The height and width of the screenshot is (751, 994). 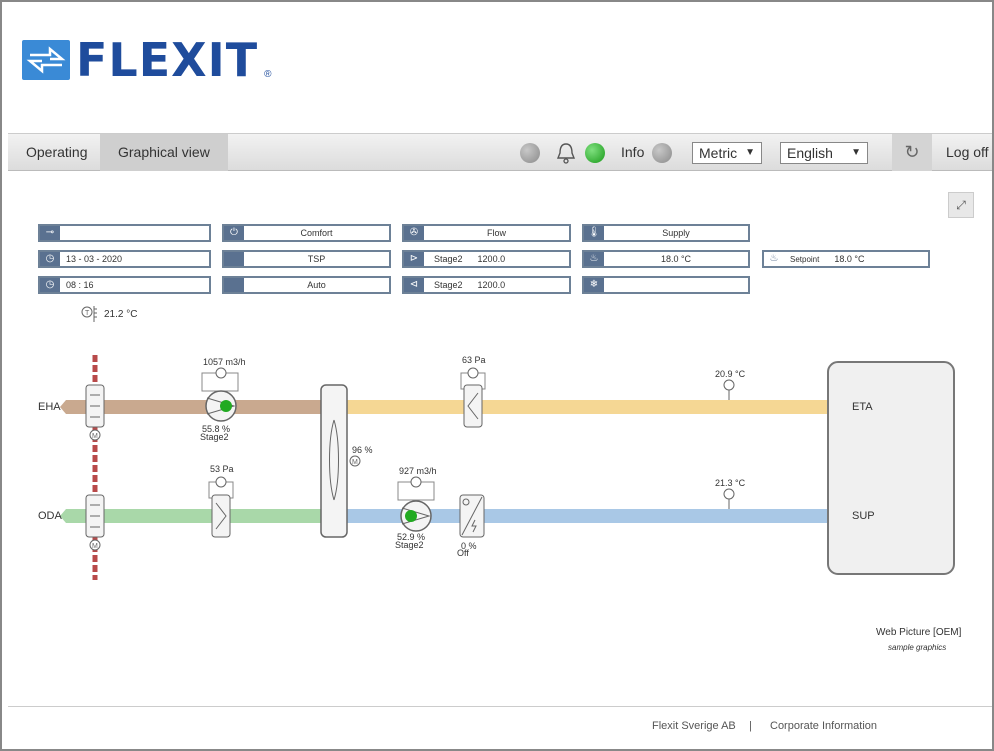 What do you see at coordinates (95, 522) in the screenshot?
I see `outdoor-damper: M` at bounding box center [95, 522].